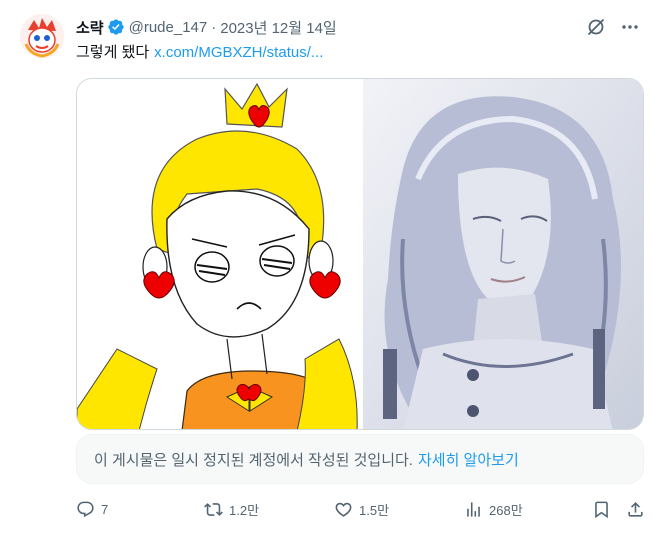 The image size is (660, 535). Describe the element at coordinates (343, 509) in the screenshot. I see `heart-icon` at that location.